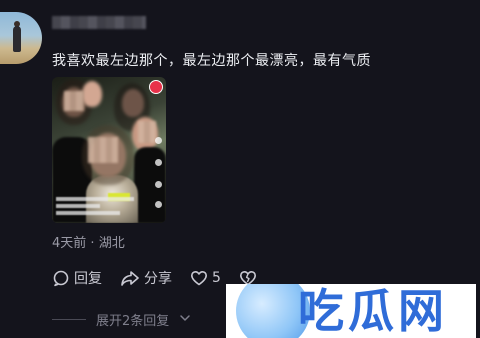 This screenshot has height=338, width=480. What do you see at coordinates (185, 319) in the screenshot?
I see `chevron-down-icon` at bounding box center [185, 319].